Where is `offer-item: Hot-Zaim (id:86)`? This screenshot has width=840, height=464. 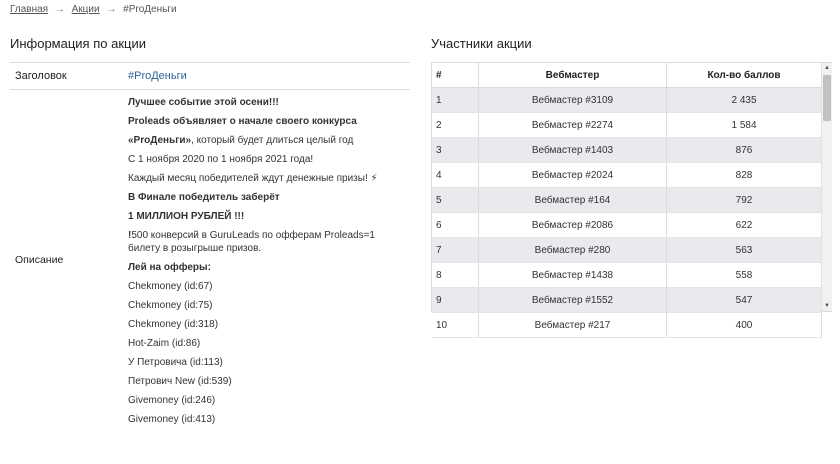
offer-item: Hot-Zaim (id:86) is located at coordinates (164, 343).